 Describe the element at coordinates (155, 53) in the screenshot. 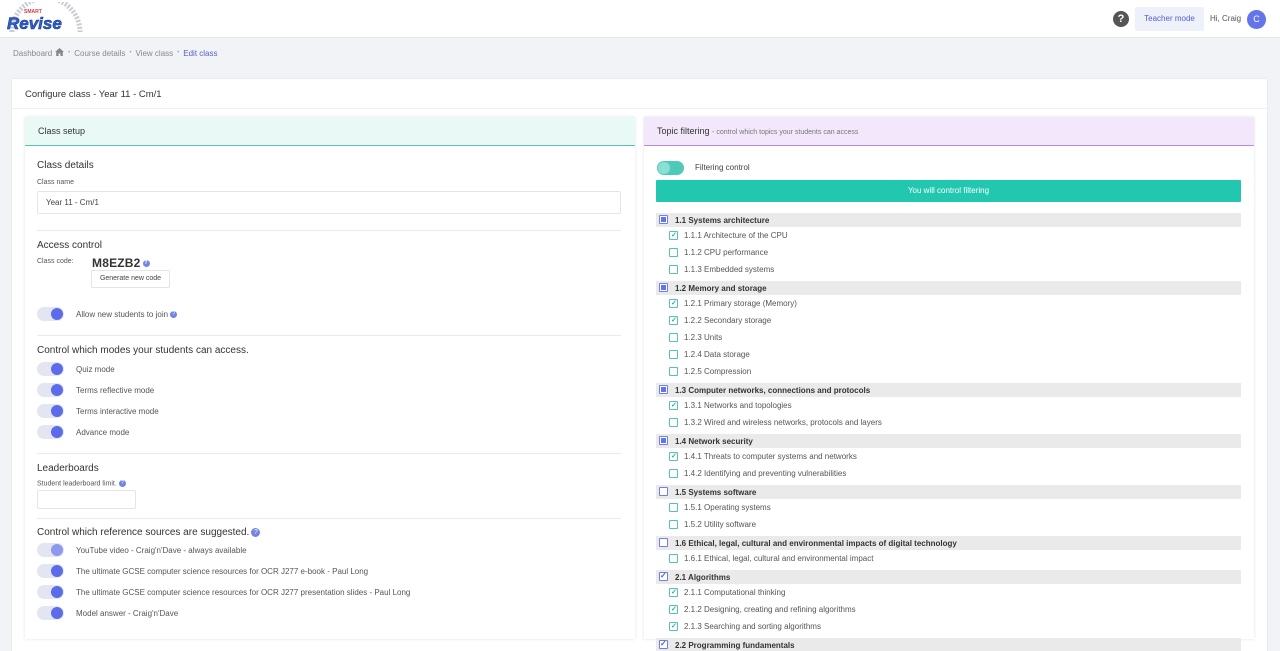

I see `breadcrumb-view-class: View class` at that location.